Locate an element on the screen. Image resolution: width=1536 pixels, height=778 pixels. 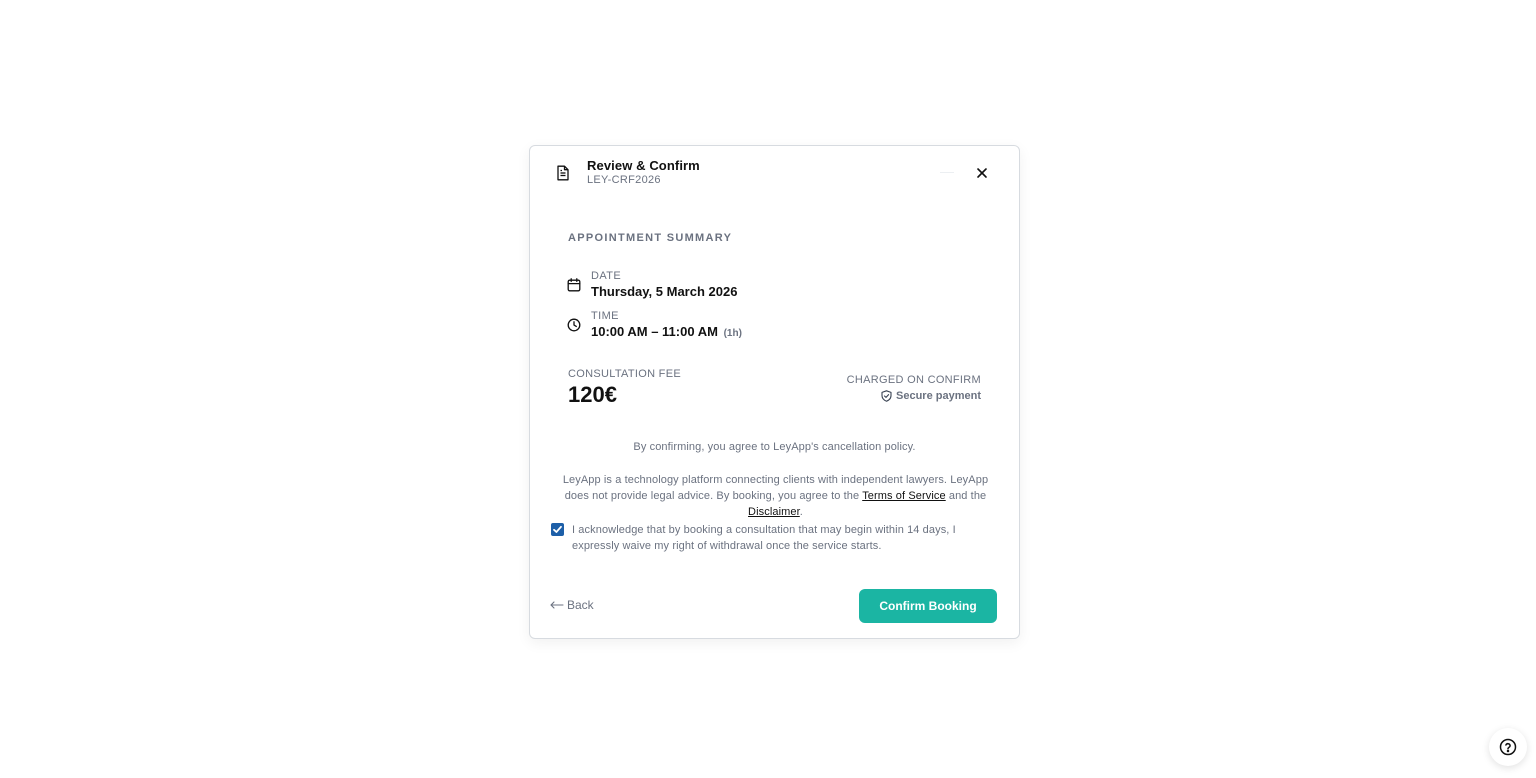
date-label: DATE is located at coordinates (606, 276).